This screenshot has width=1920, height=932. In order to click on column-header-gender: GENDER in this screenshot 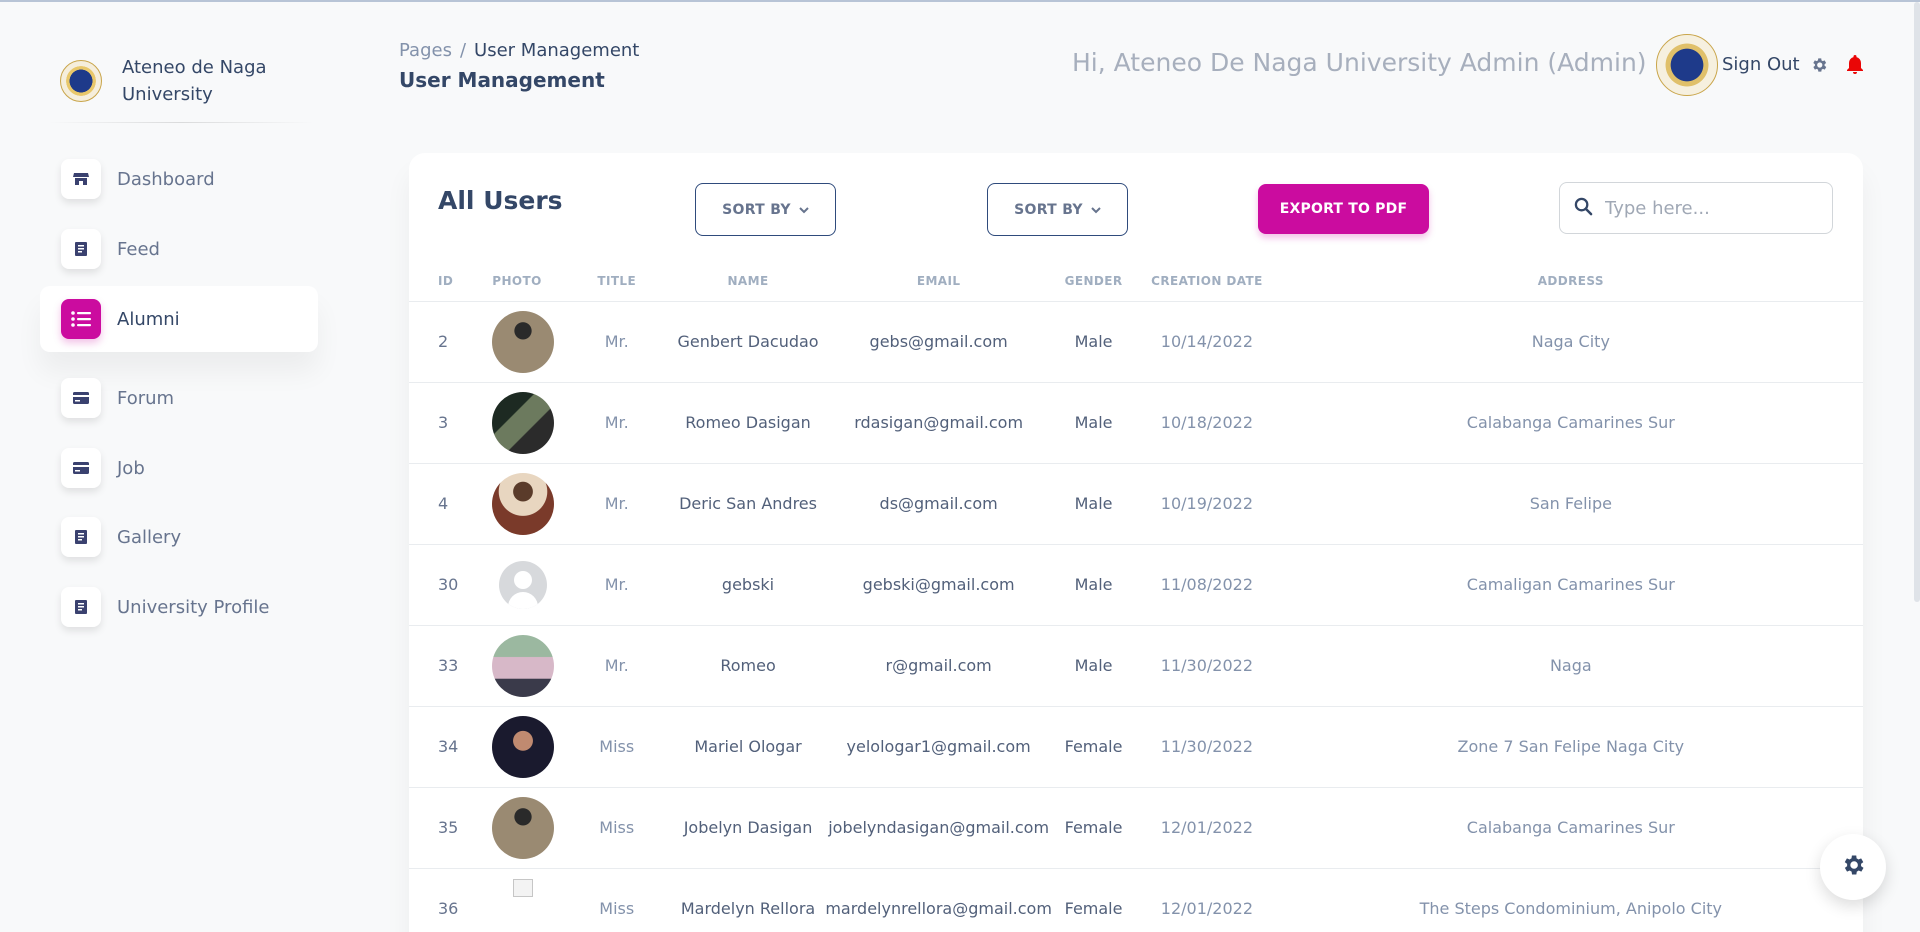, I will do `click(1093, 281)`.